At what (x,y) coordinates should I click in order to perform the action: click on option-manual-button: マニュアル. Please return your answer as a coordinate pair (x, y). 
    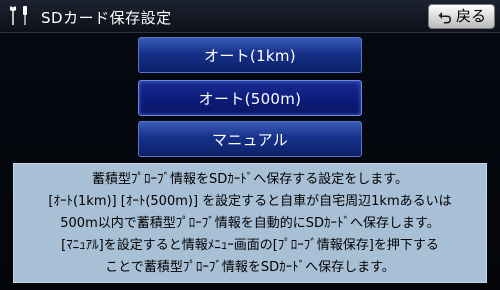
    Looking at the image, I should click on (250, 139).